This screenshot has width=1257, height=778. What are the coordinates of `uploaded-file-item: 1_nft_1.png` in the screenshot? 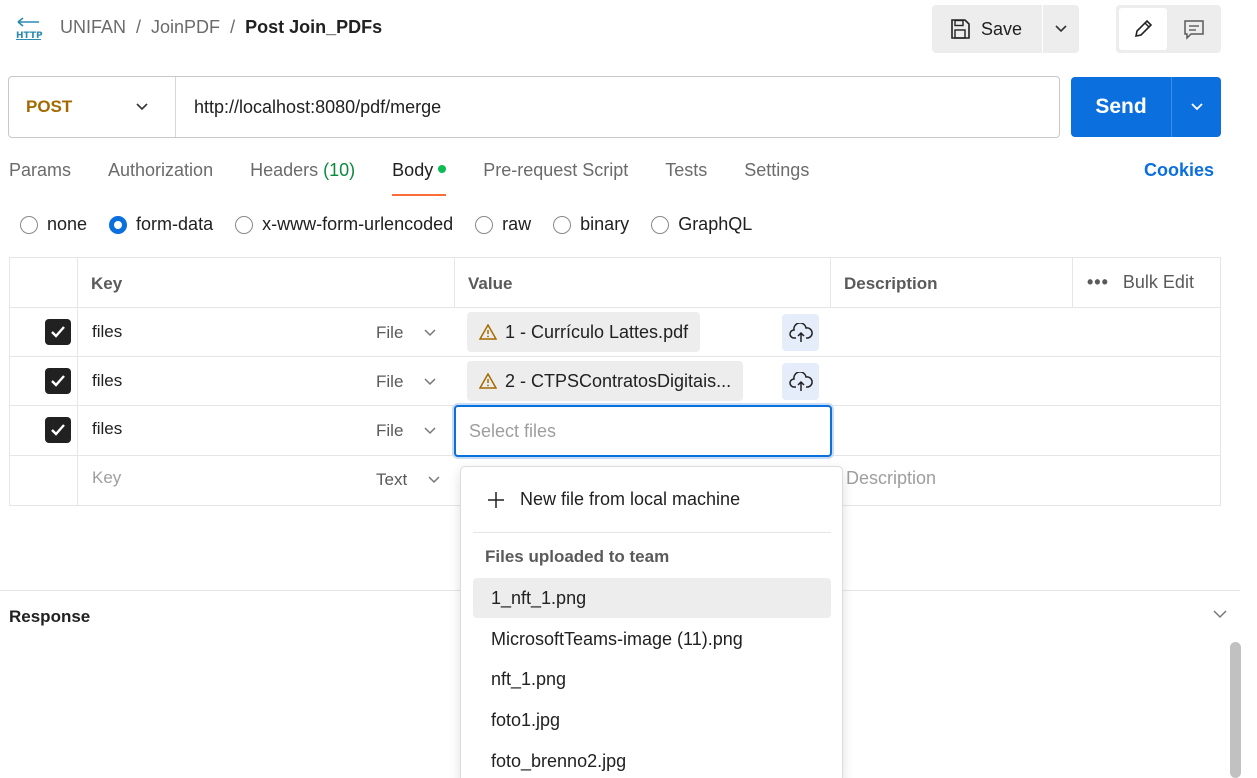 It's located at (652, 598).